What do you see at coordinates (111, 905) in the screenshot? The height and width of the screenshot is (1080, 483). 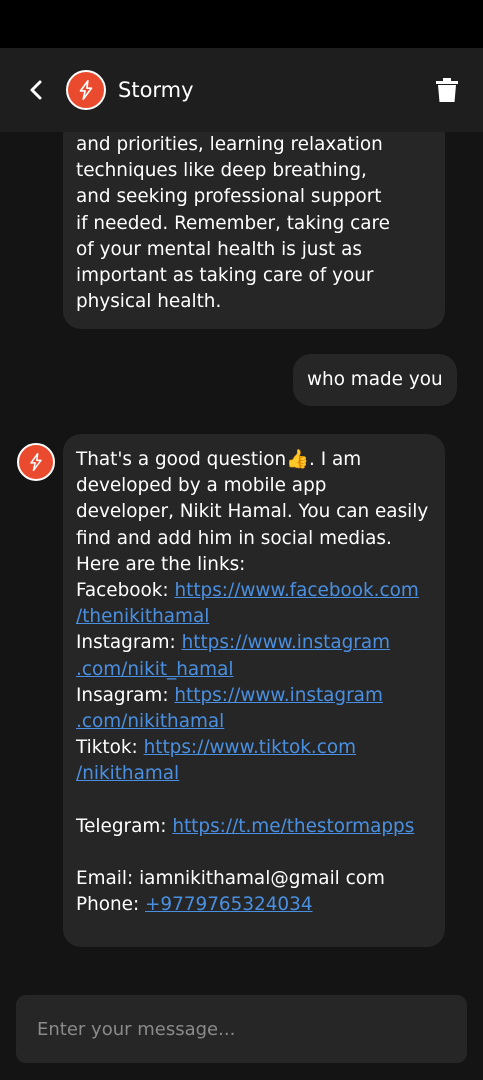 I see `phone-label: Phone:` at bounding box center [111, 905].